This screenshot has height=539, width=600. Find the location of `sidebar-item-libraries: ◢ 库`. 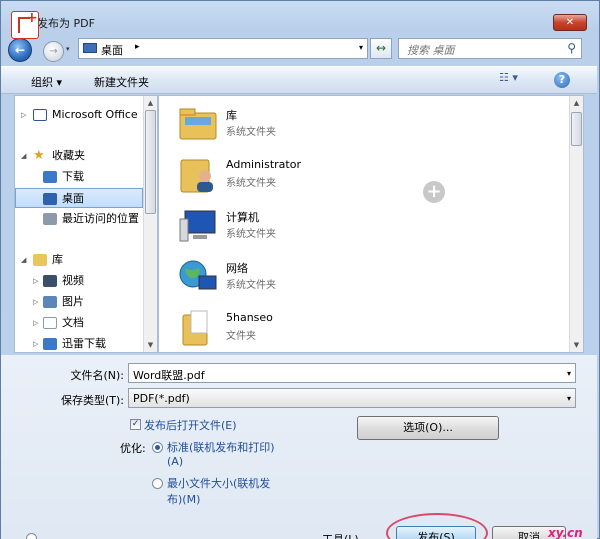

sidebar-item-libraries: ◢ 库 is located at coordinates (79, 260).